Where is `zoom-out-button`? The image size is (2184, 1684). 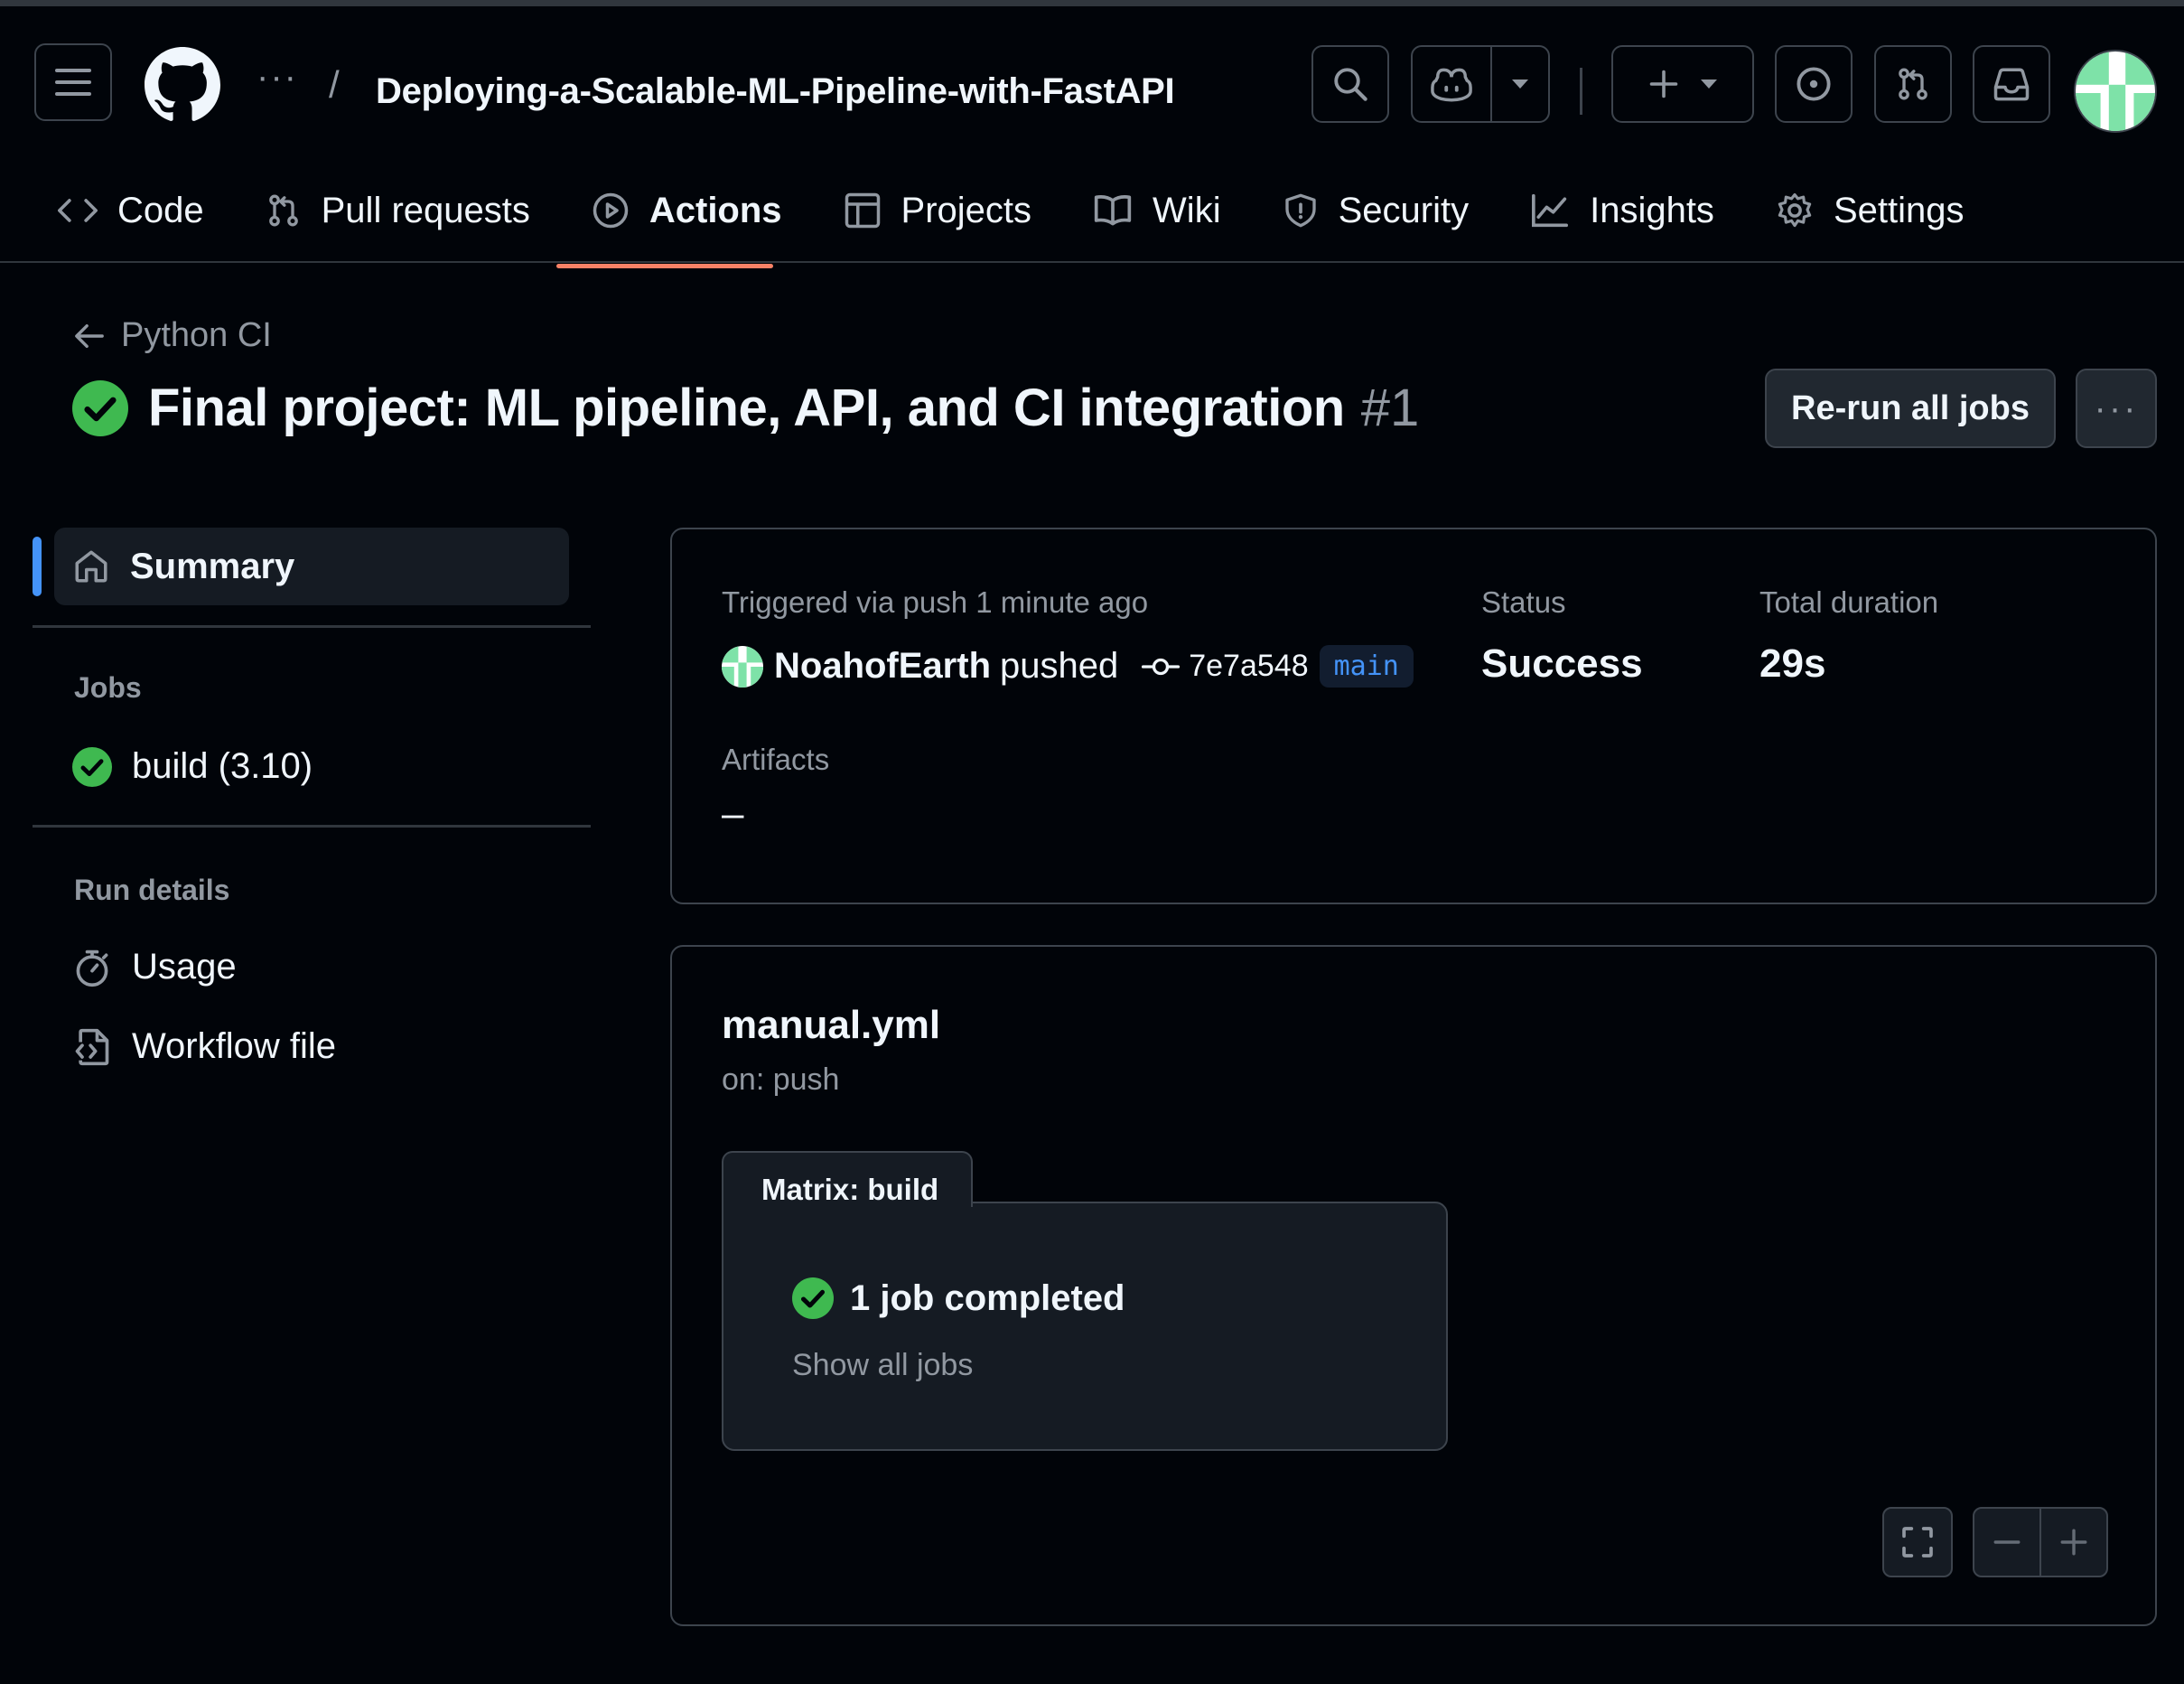 zoom-out-button is located at coordinates (2007, 1542).